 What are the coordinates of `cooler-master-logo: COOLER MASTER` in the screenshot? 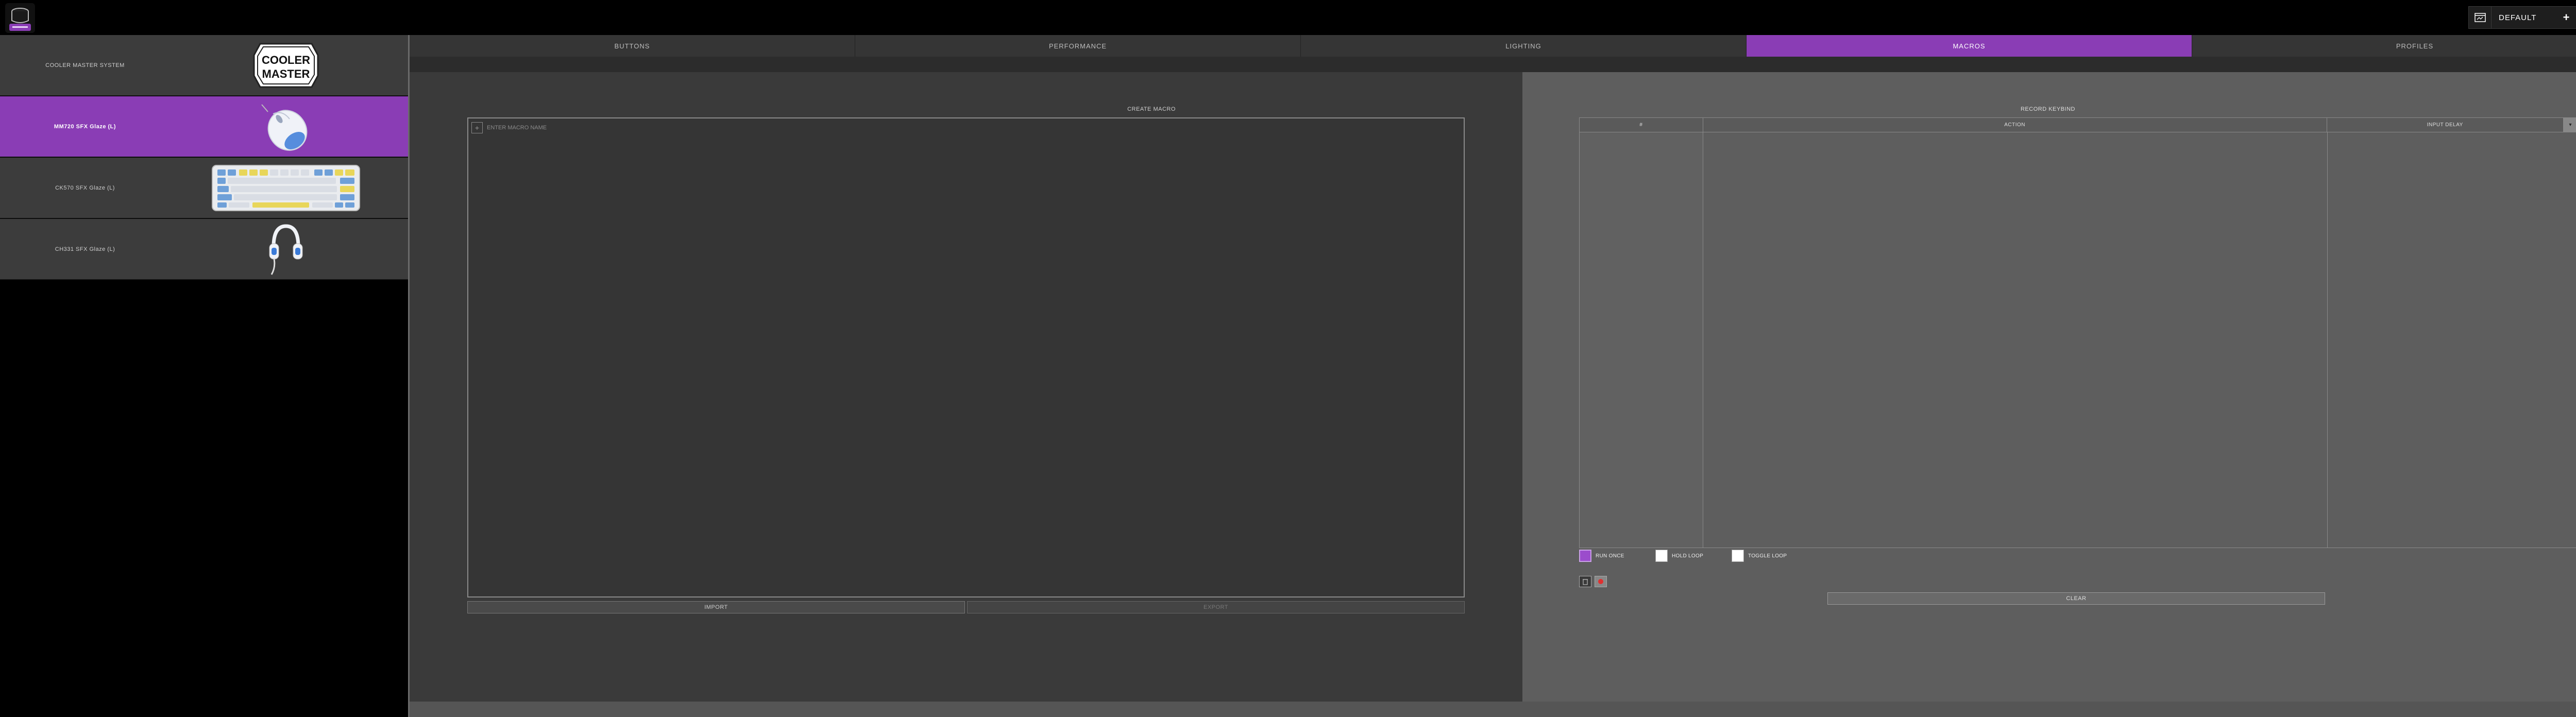 It's located at (286, 65).